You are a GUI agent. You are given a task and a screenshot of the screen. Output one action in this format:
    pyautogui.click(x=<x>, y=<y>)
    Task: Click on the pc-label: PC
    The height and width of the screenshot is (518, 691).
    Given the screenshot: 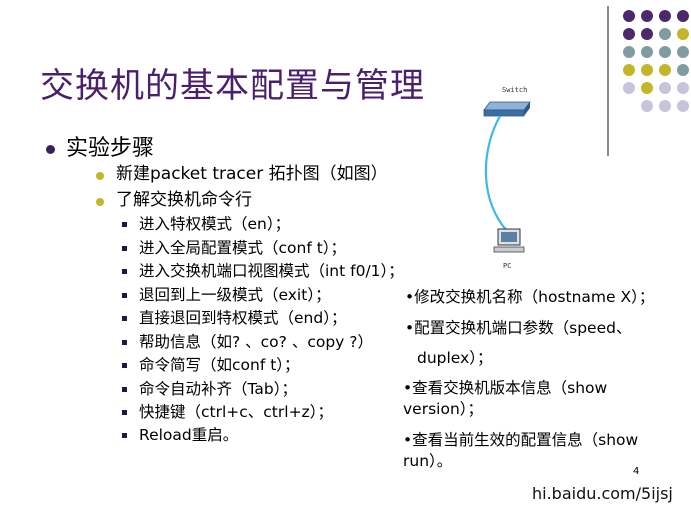 What is the action you would take?
    pyautogui.click(x=507, y=266)
    